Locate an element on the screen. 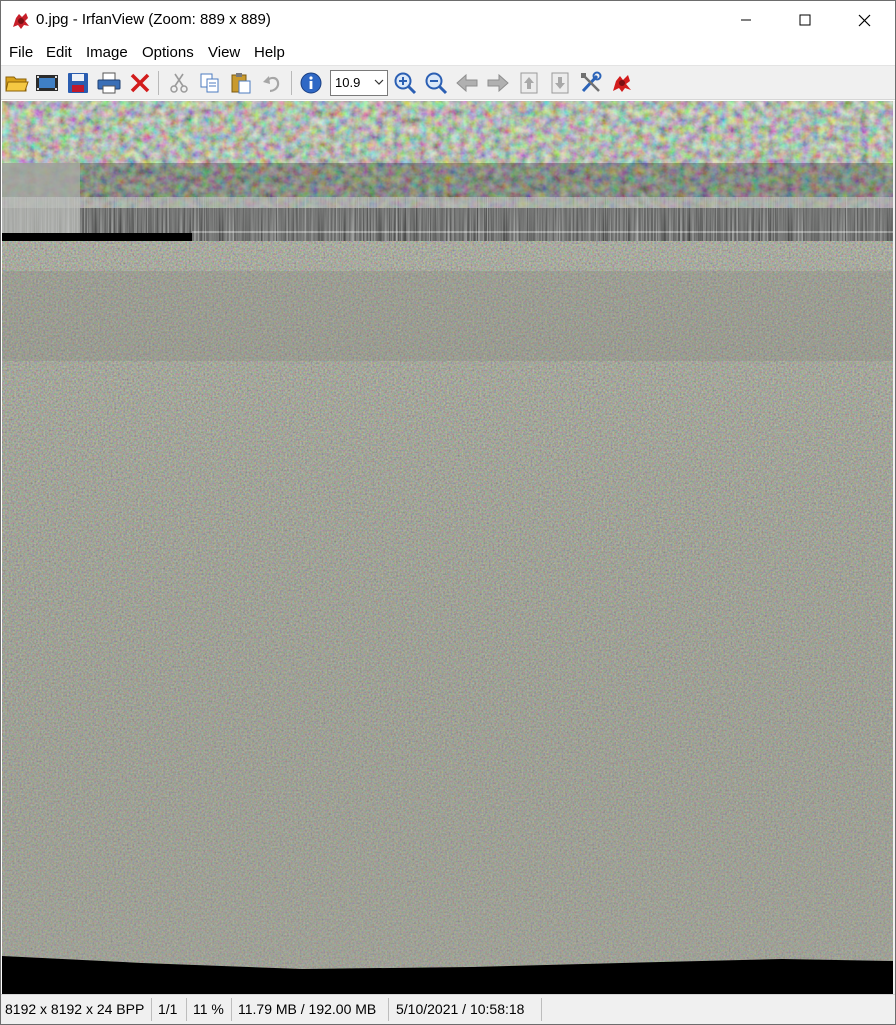  copy-button is located at coordinates (210, 83).